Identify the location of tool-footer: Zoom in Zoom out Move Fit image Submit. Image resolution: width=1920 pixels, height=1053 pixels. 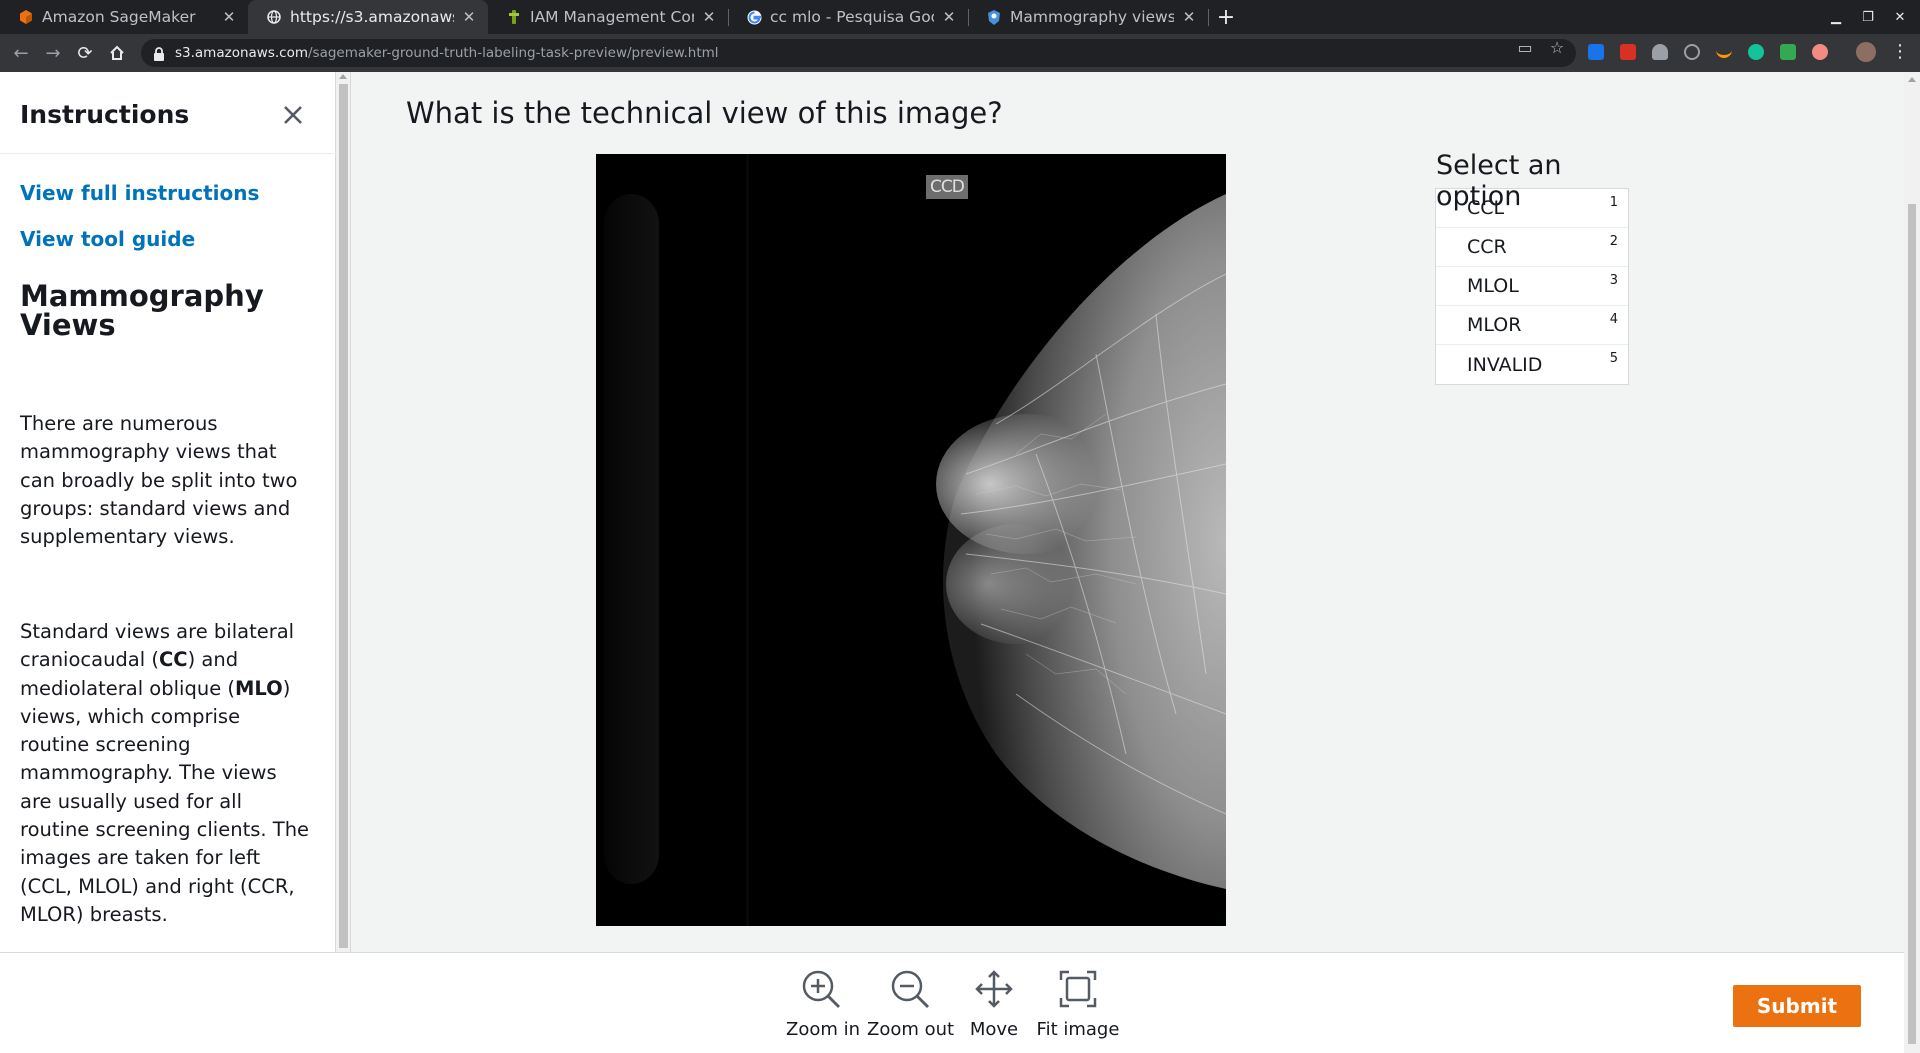
(952, 1002).